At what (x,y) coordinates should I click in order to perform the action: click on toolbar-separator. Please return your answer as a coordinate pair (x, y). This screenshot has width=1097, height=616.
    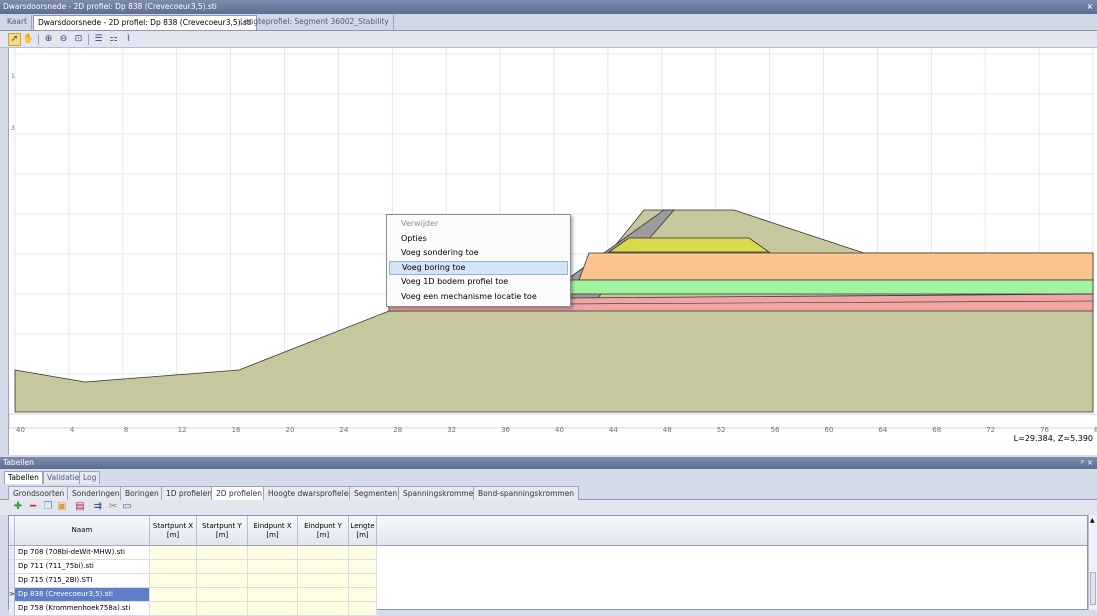
    Looking at the image, I should click on (38, 39).